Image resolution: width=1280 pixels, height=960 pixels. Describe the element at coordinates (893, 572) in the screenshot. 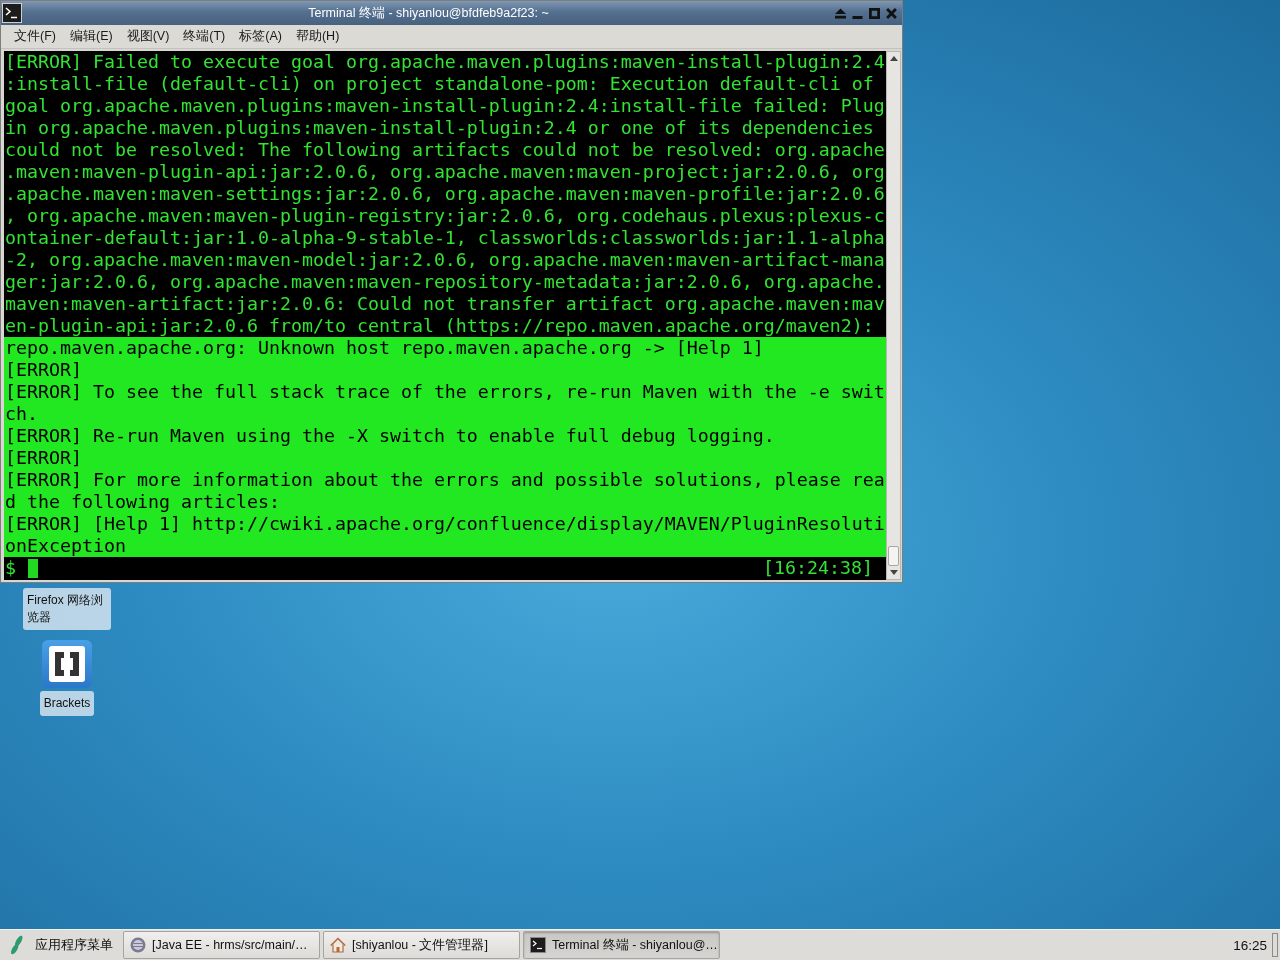

I see `down-arrow-icon` at that location.